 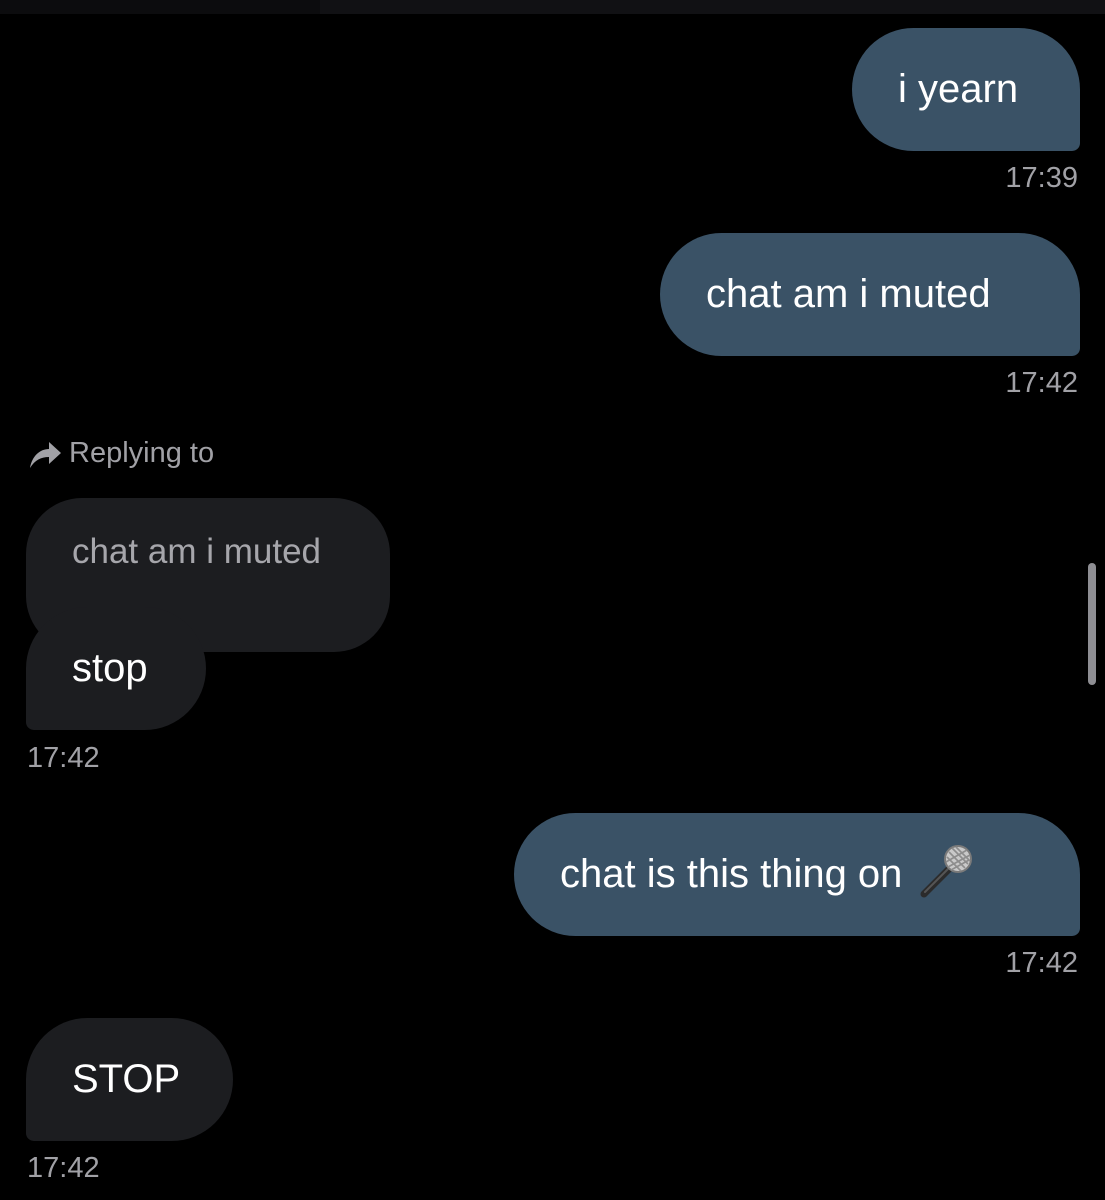 What do you see at coordinates (196, 551) in the screenshot?
I see `quoted-message-text: chat am i muted` at bounding box center [196, 551].